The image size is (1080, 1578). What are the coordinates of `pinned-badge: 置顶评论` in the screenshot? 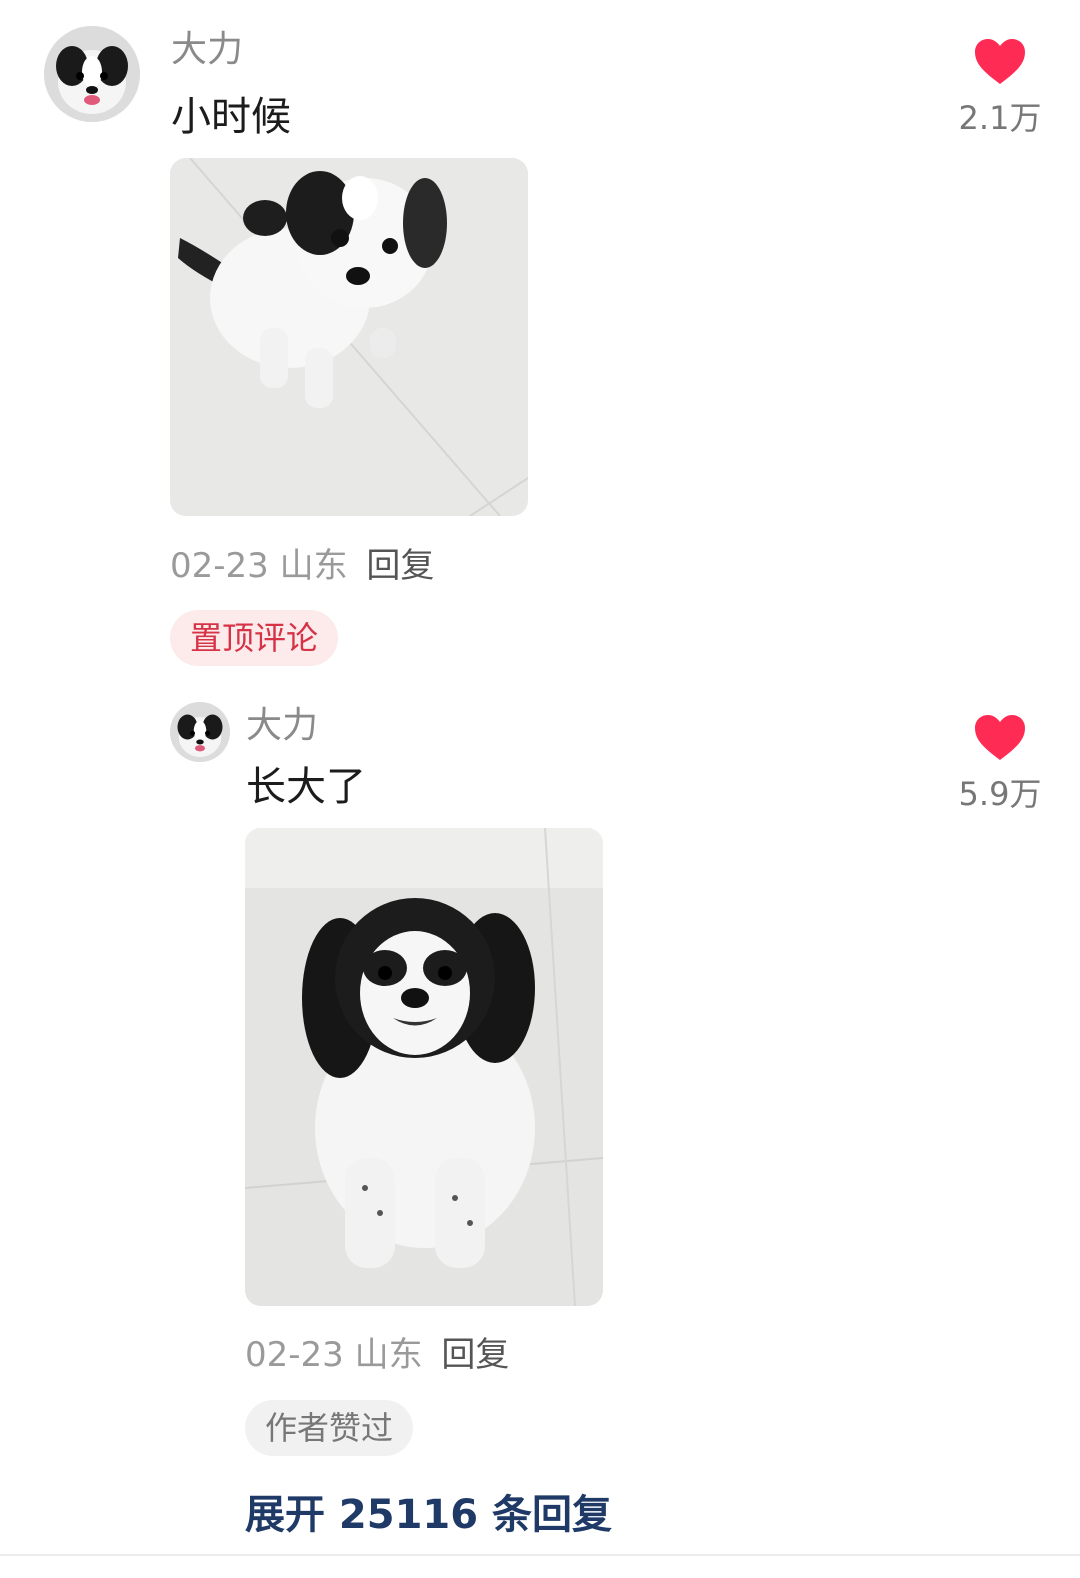 It's located at (254, 638).